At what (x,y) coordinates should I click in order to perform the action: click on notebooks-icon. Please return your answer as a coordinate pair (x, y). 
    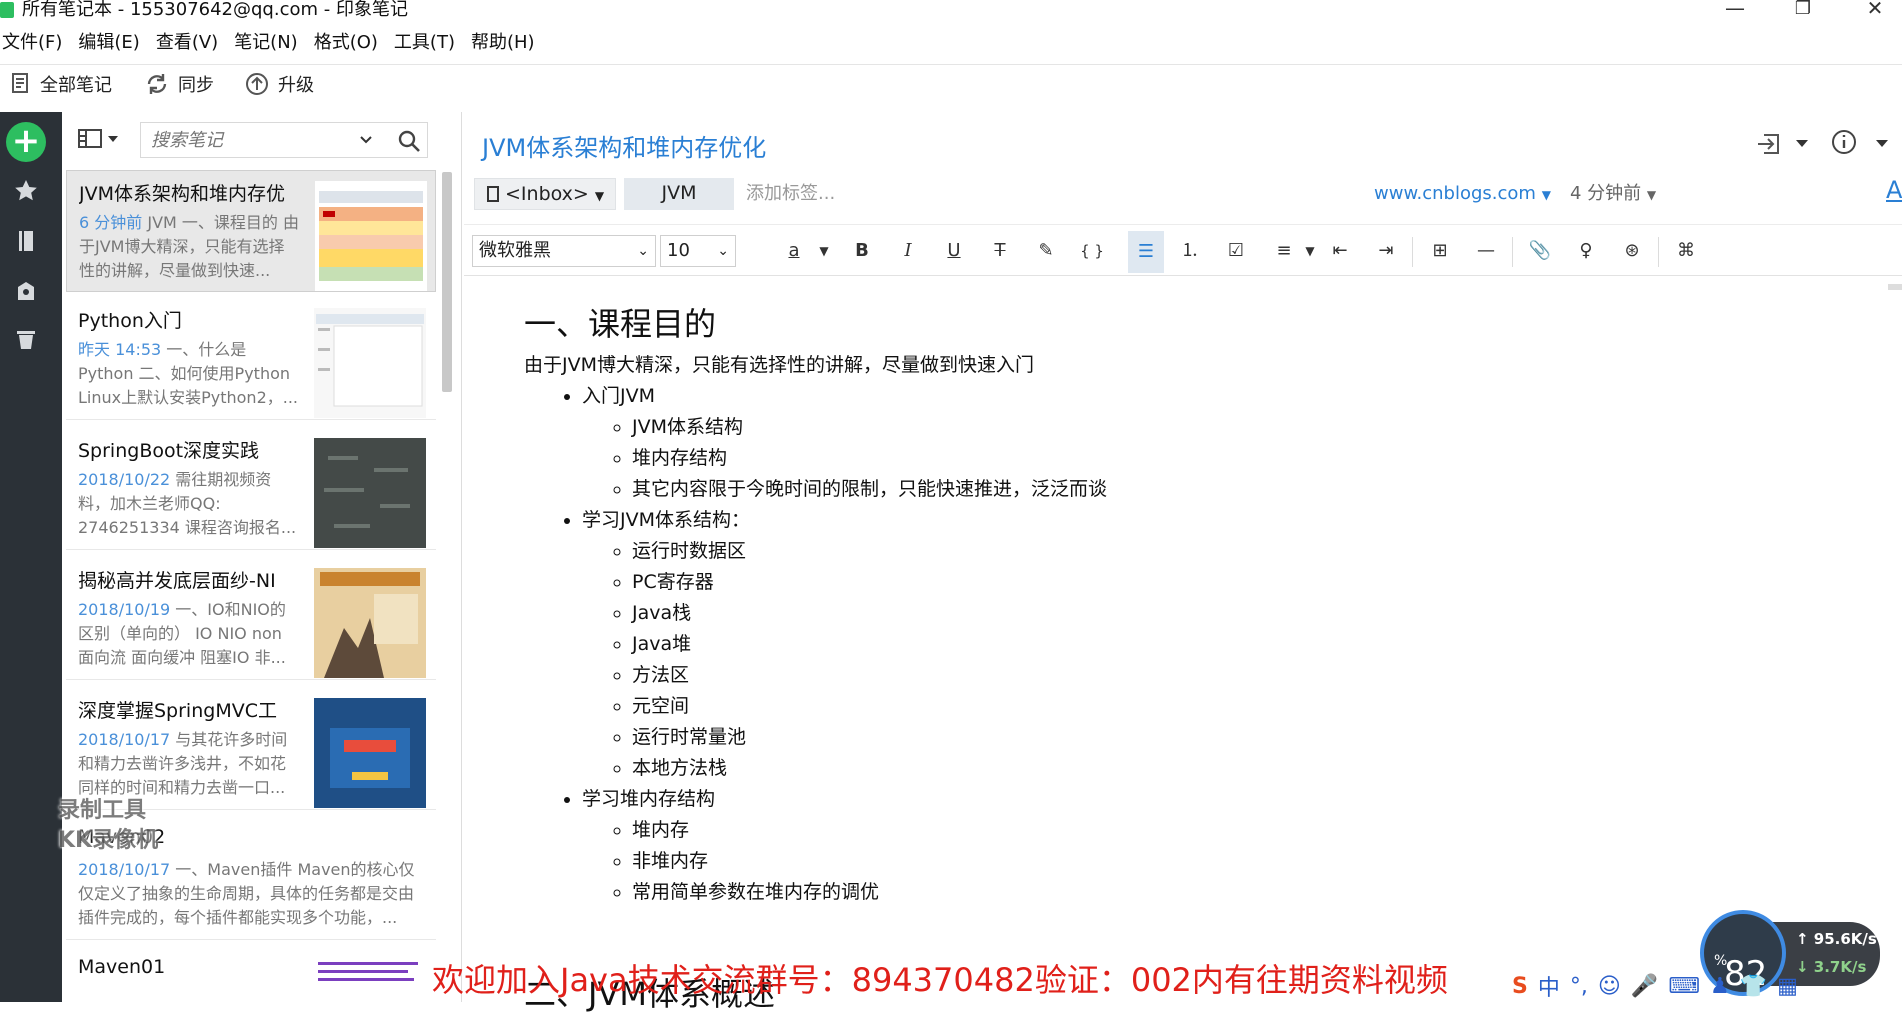
    Looking at the image, I should click on (26, 241).